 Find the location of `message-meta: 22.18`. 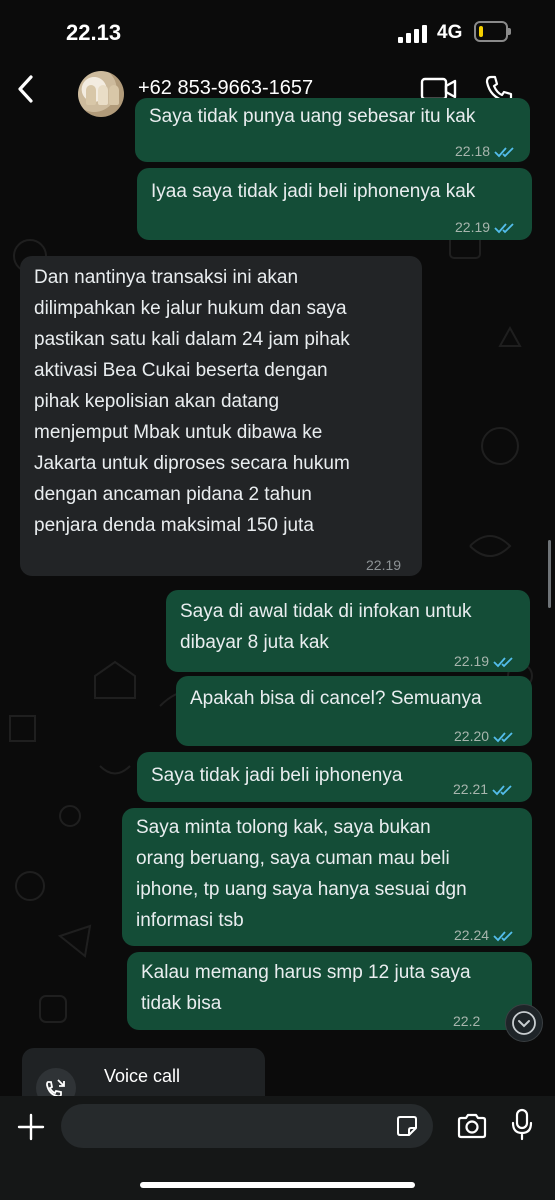

message-meta: 22.18 is located at coordinates (485, 151).